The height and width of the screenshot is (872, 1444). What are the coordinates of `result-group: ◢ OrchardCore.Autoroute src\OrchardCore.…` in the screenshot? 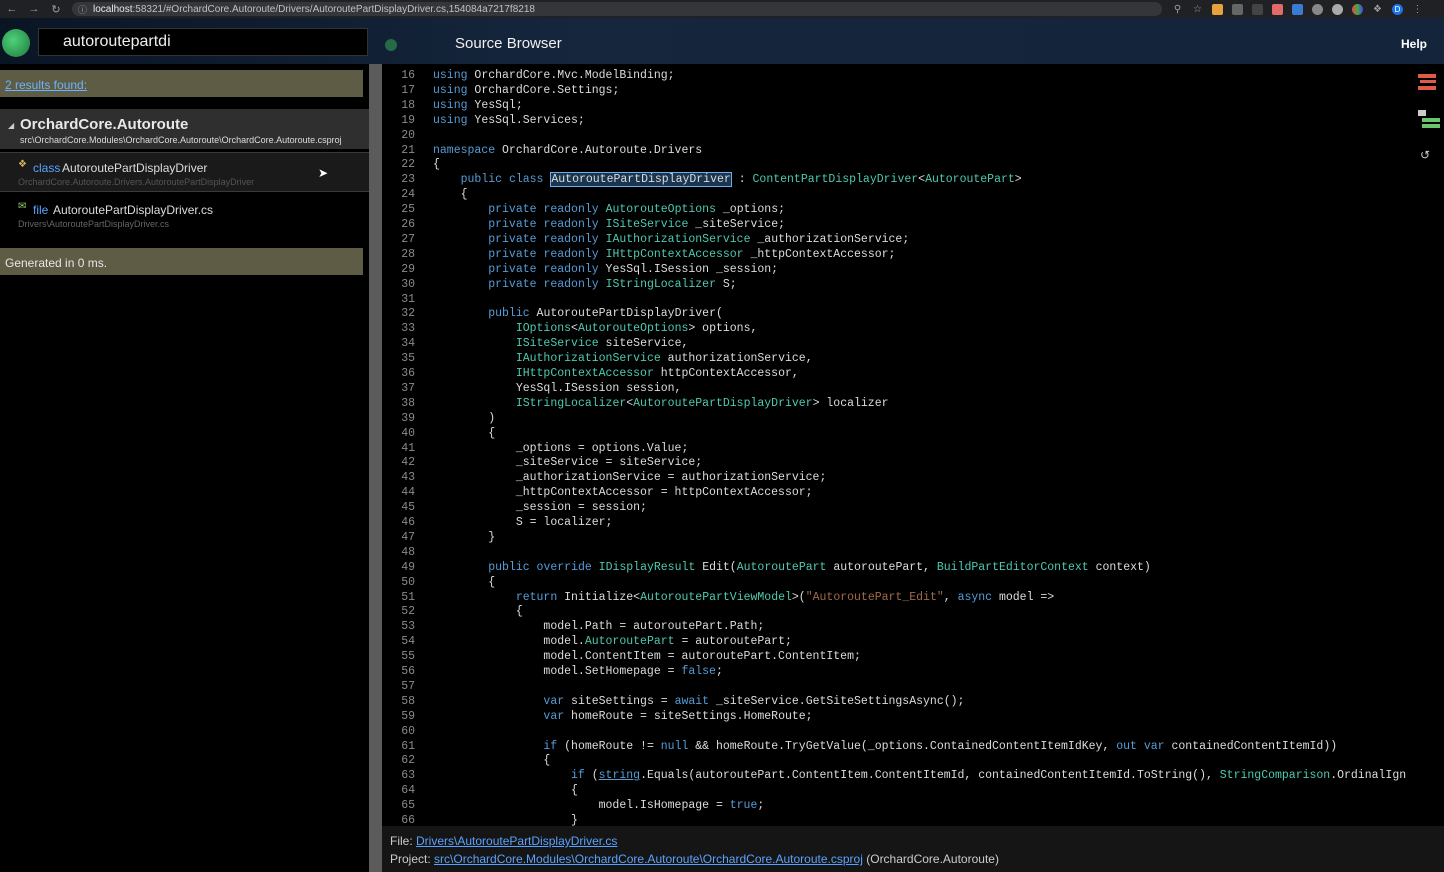 It's located at (184, 129).